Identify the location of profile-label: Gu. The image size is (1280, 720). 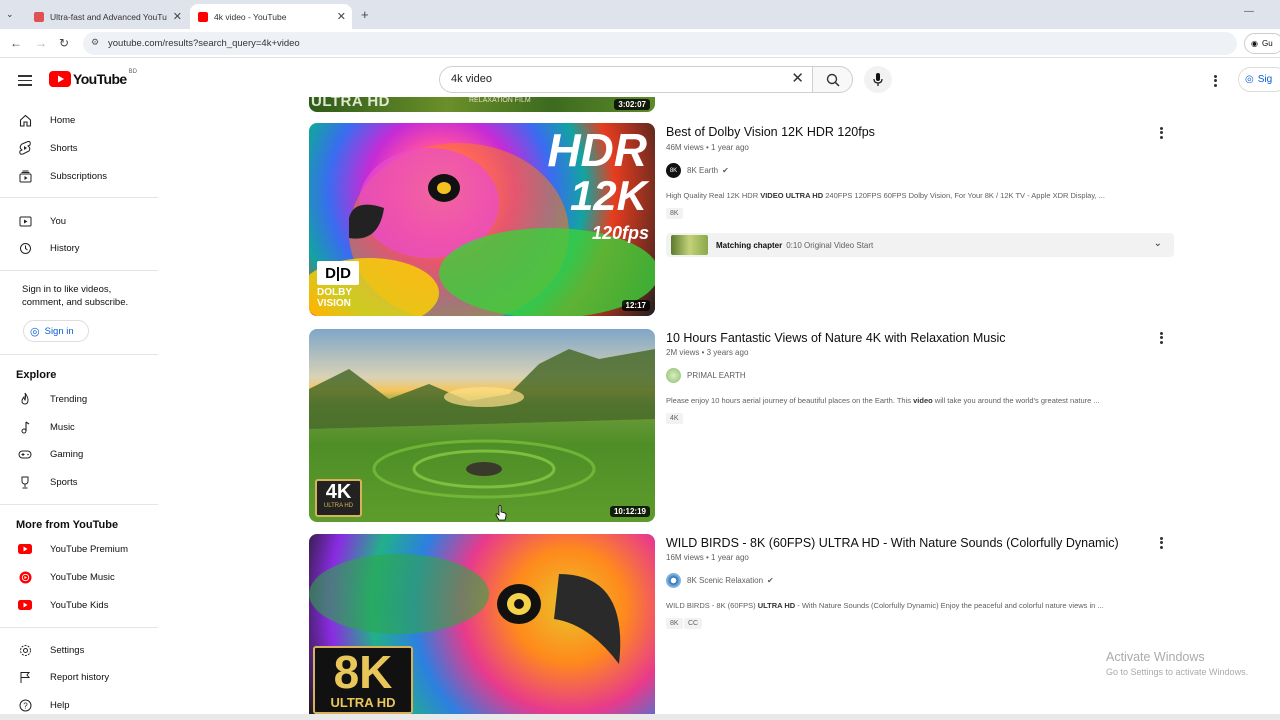
(1267, 43).